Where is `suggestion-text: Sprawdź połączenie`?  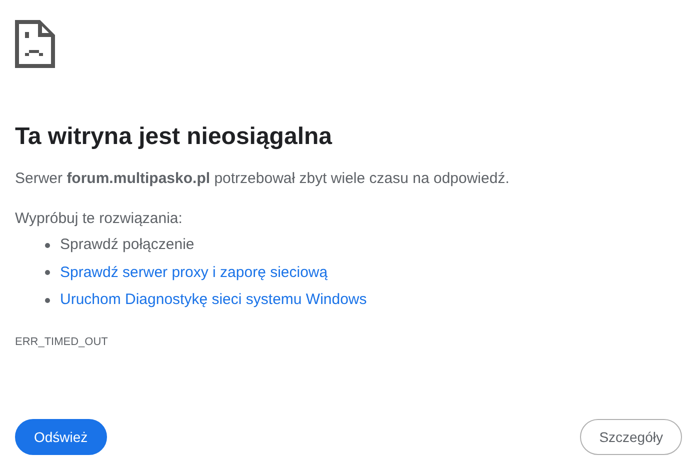
suggestion-text: Sprawdź połączenie is located at coordinates (127, 245).